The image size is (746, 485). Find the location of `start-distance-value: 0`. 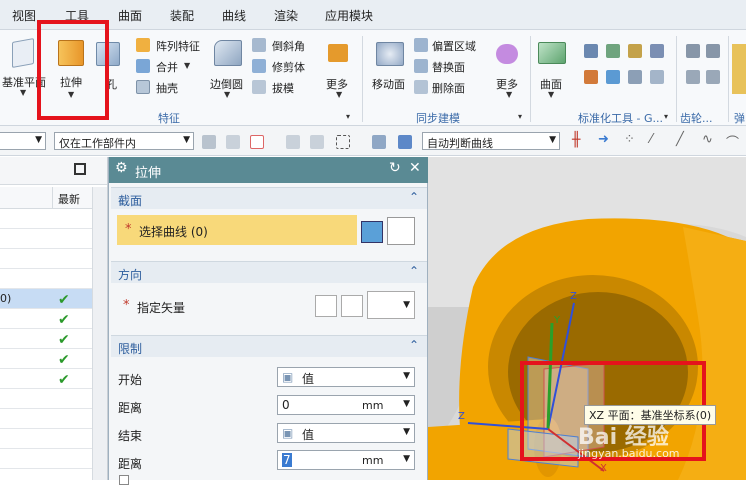

start-distance-value: 0 is located at coordinates (286, 405).